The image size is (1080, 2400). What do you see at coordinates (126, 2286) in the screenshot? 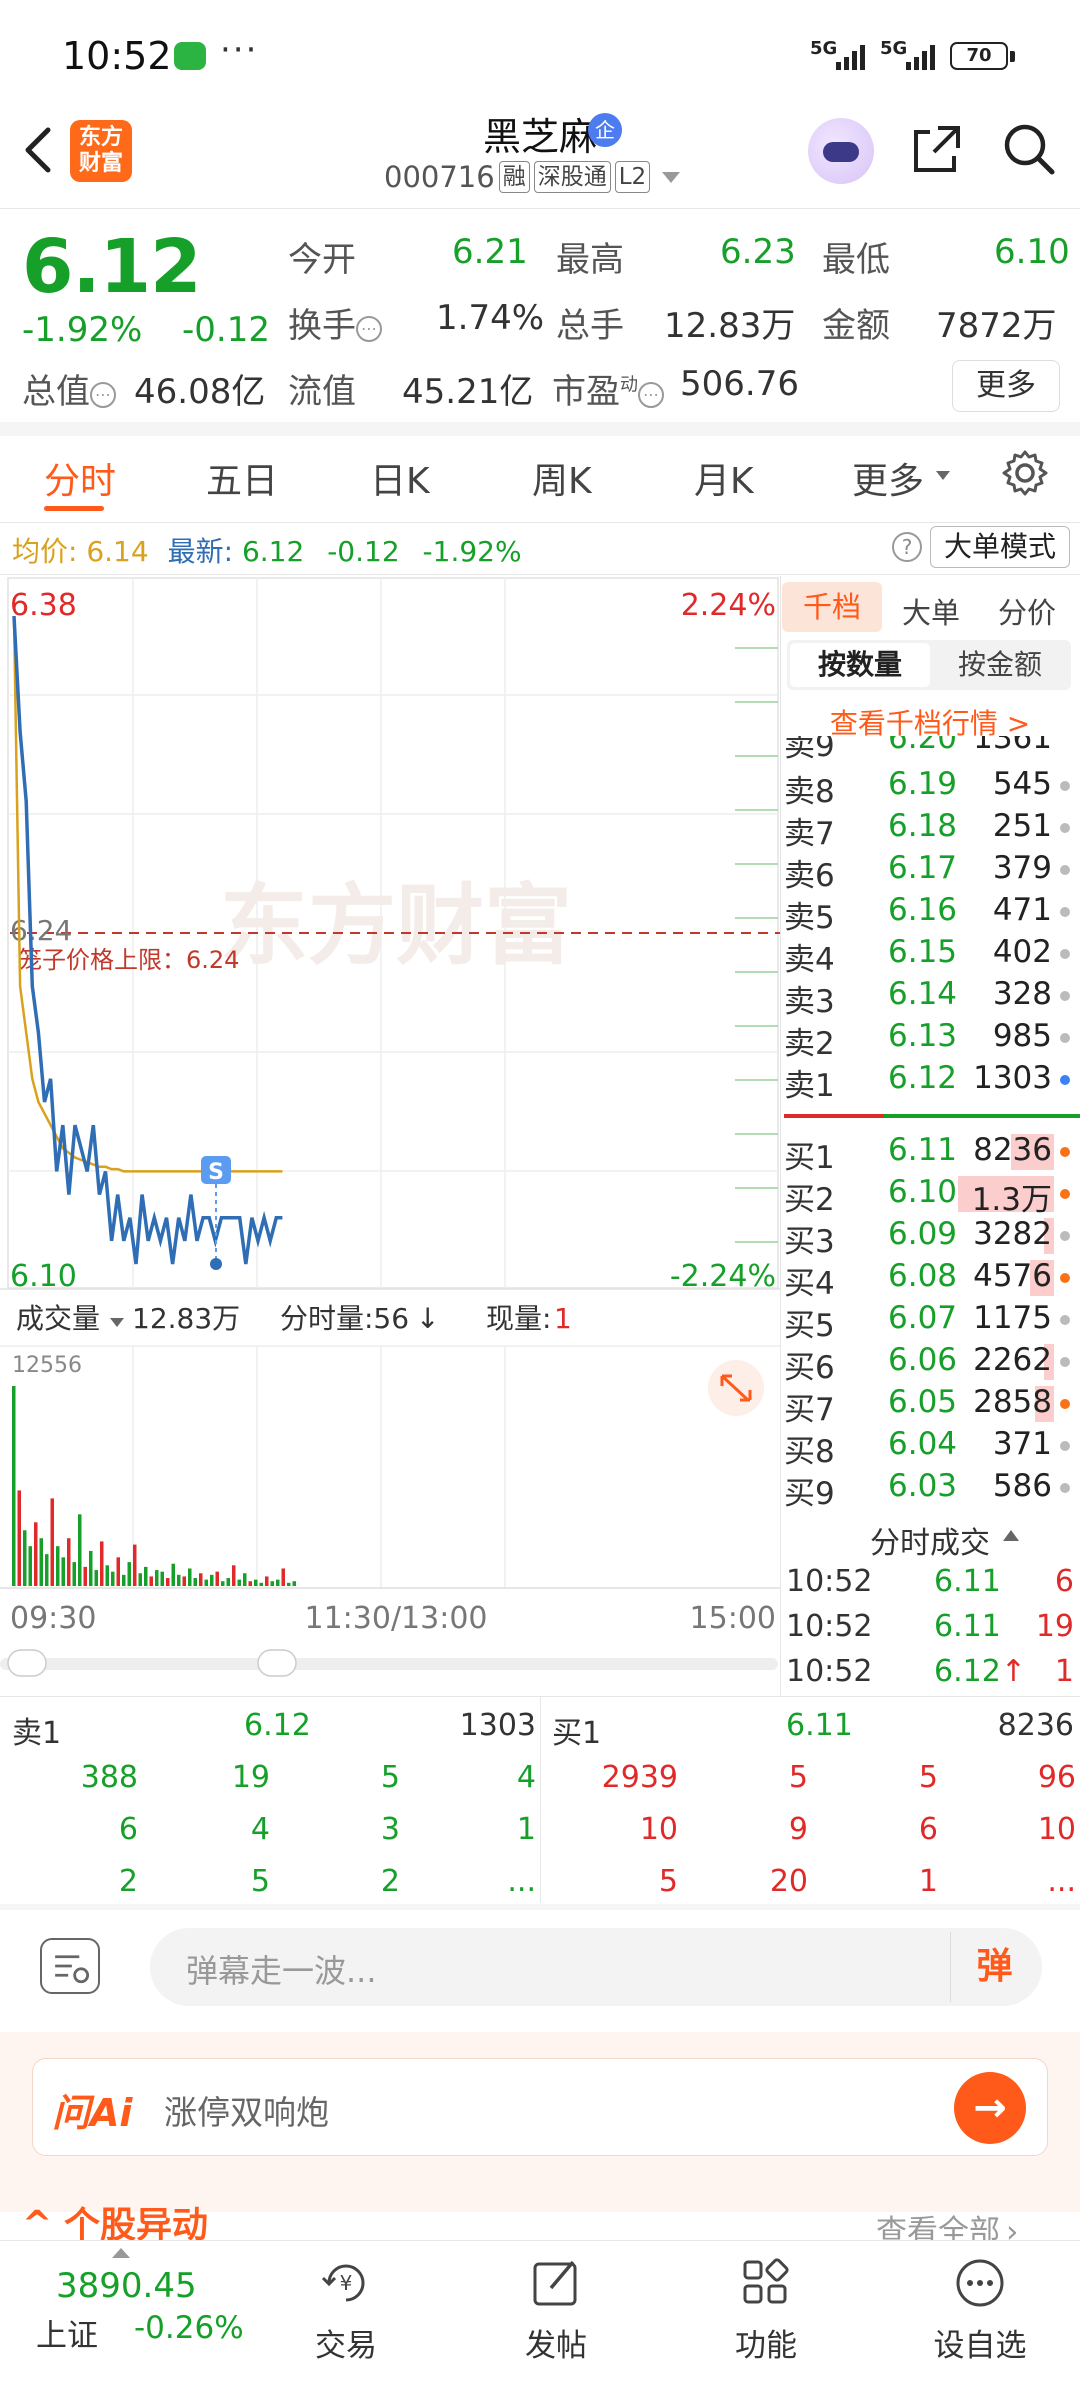
I see `index-value: 3890.45` at bounding box center [126, 2286].